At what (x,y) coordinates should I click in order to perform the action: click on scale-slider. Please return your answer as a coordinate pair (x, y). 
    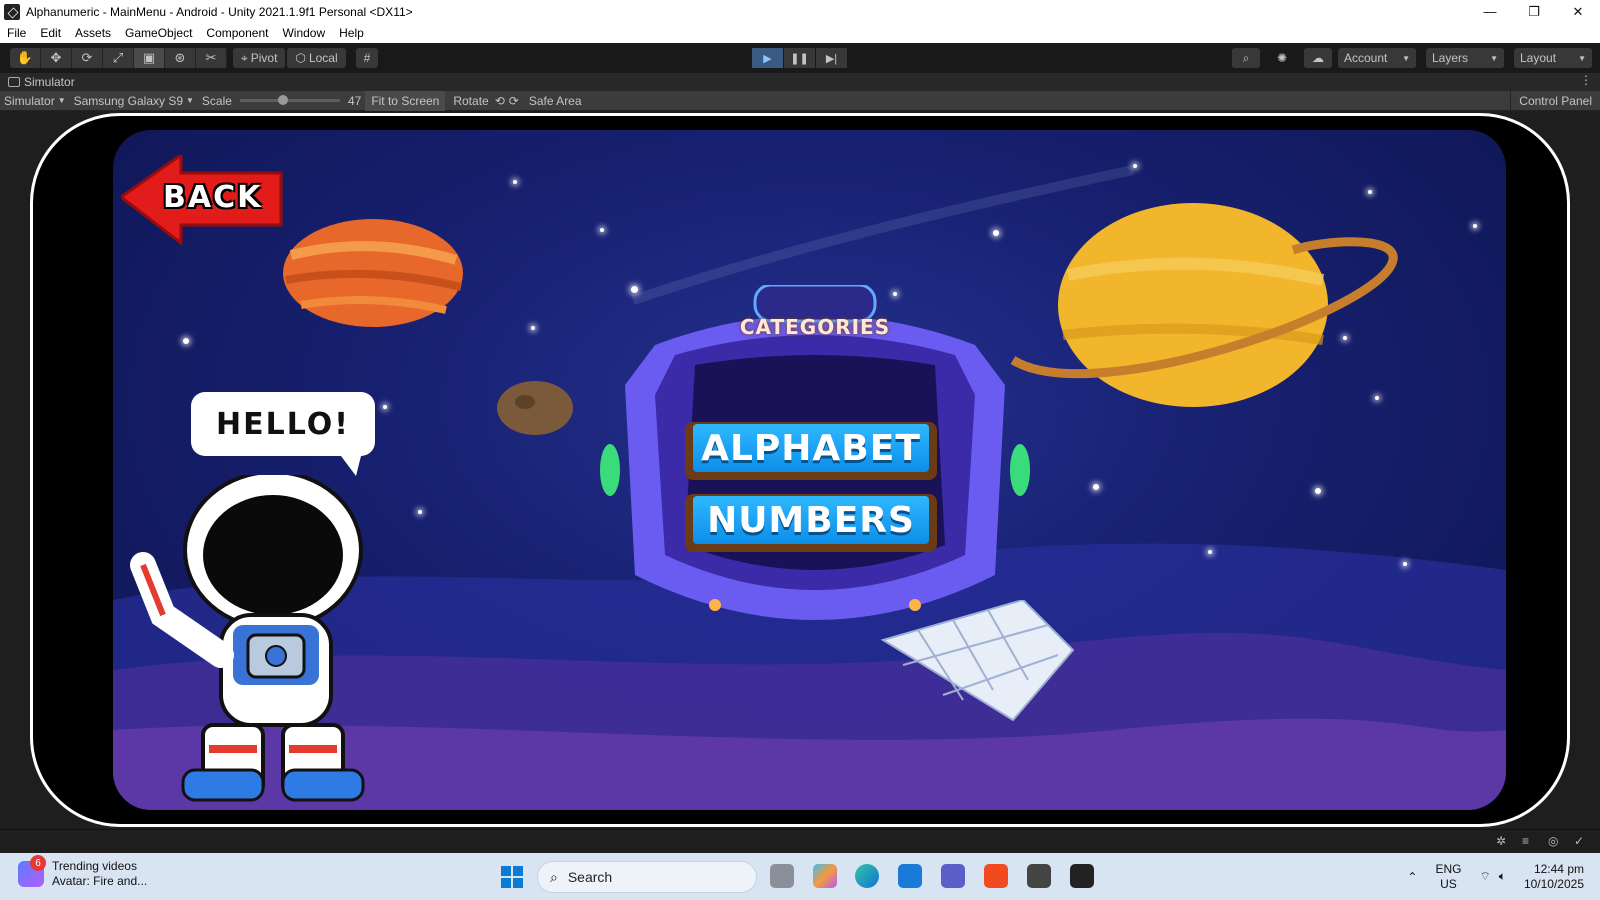
    Looking at the image, I should click on (289, 100).